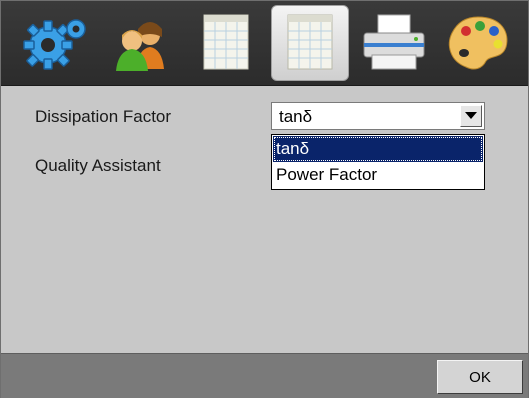 The width and height of the screenshot is (529, 398). Describe the element at coordinates (378, 175) in the screenshot. I see `option-power-factor: Power Factor` at that location.